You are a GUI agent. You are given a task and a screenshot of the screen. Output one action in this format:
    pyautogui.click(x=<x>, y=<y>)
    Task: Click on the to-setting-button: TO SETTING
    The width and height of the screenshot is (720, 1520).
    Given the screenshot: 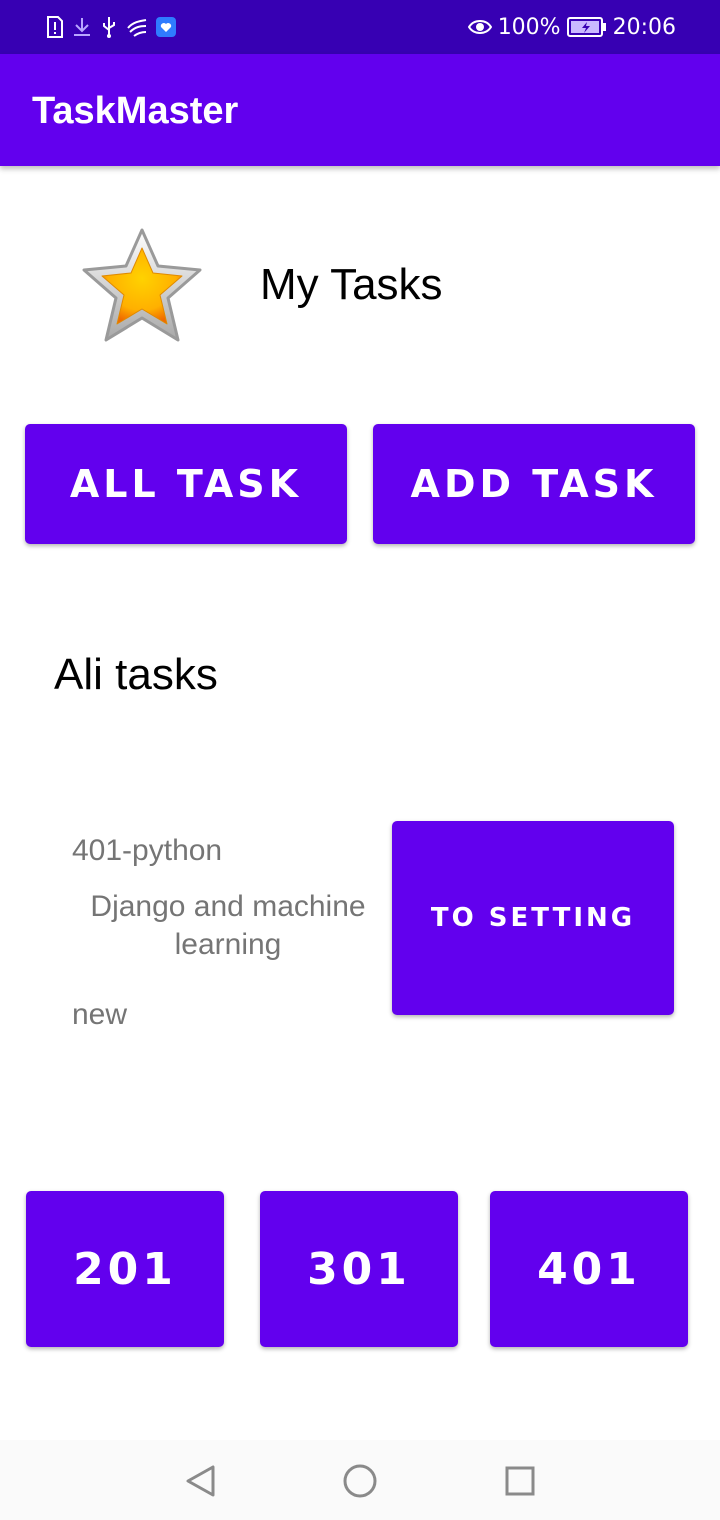 What is the action you would take?
    pyautogui.click(x=533, y=918)
    